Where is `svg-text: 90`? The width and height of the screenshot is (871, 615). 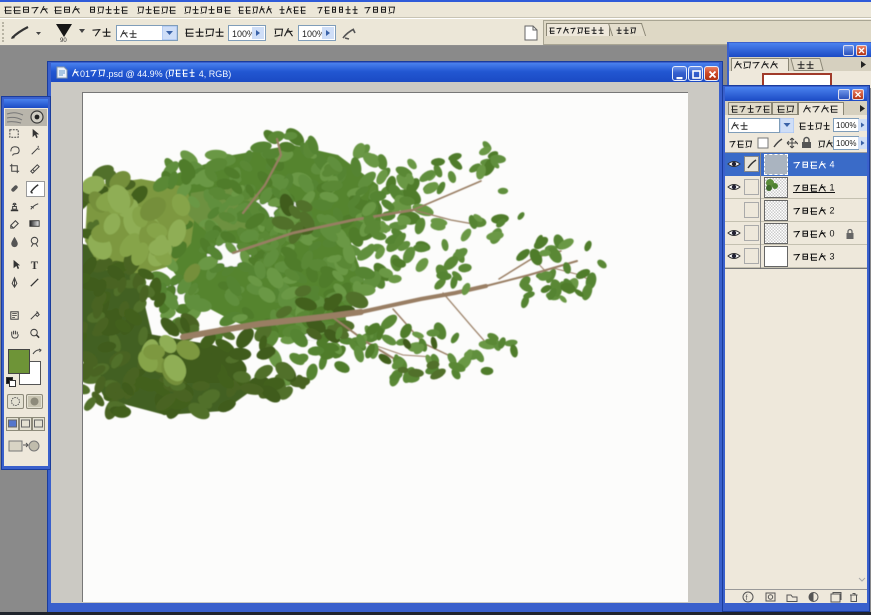 svg-text: 90 is located at coordinates (63, 40).